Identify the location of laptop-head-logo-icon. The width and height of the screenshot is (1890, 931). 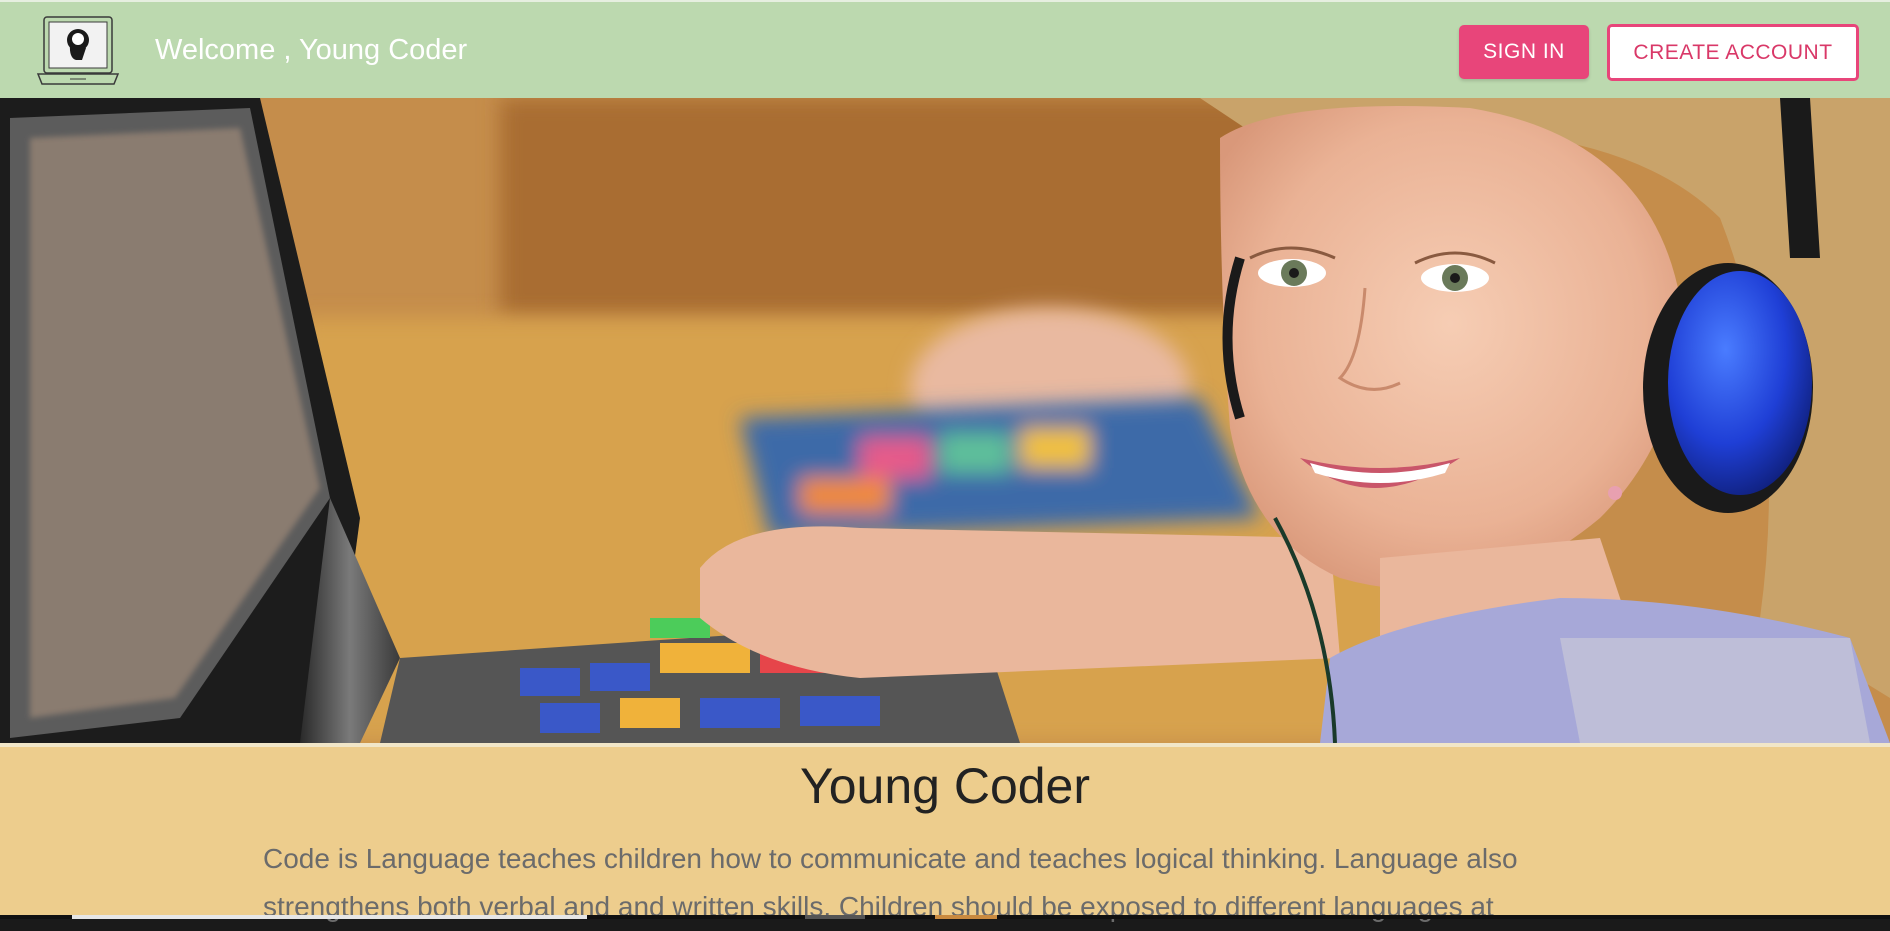
(78, 52).